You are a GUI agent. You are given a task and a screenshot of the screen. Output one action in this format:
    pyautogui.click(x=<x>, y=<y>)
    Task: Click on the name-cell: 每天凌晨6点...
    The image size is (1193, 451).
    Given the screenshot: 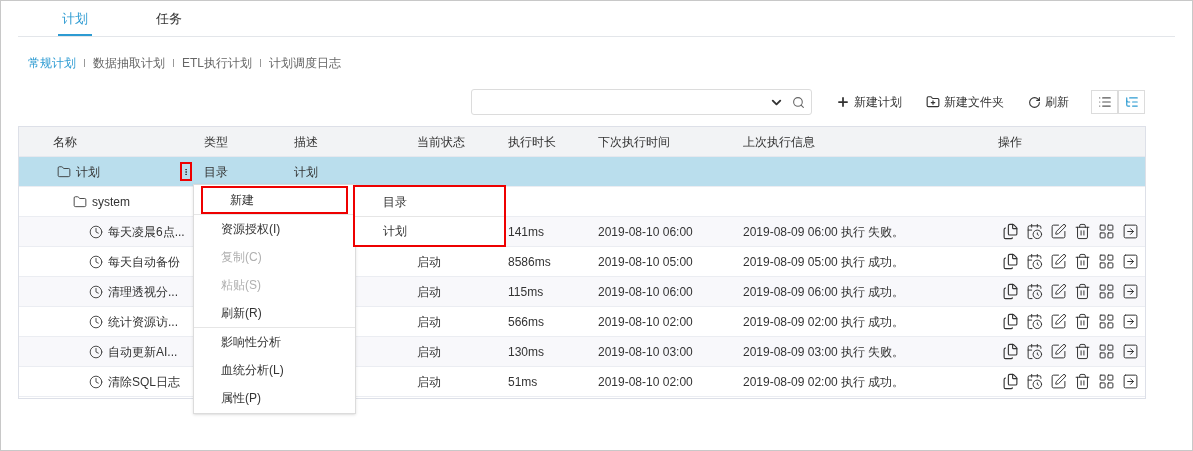 What is the action you would take?
    pyautogui.click(x=137, y=231)
    